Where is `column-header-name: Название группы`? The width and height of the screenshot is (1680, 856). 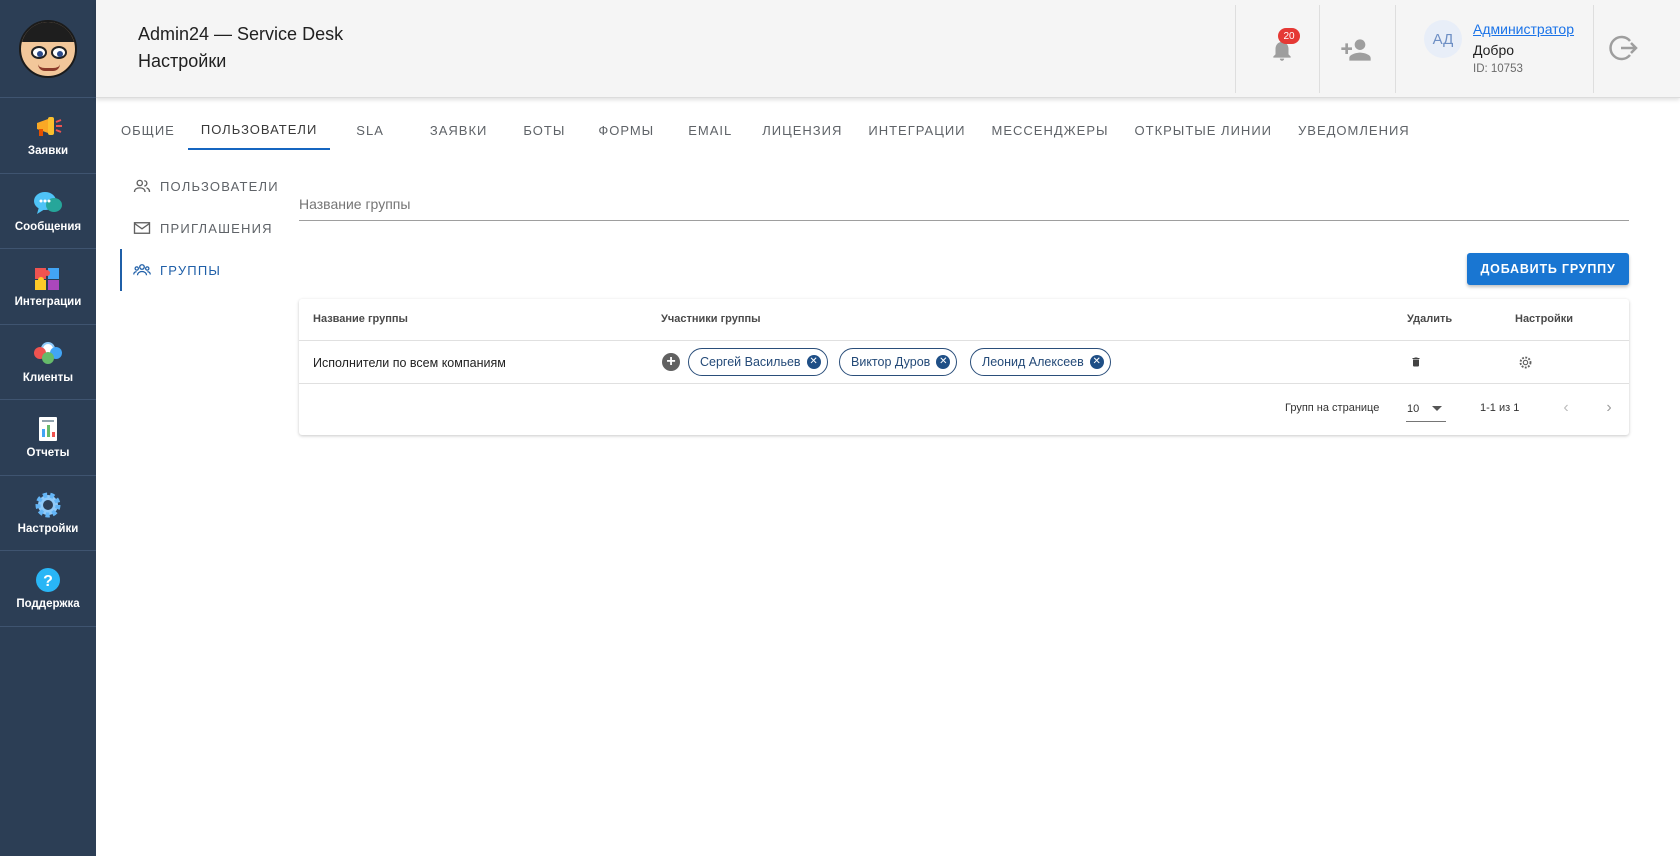
column-header-name: Название группы is located at coordinates (360, 319).